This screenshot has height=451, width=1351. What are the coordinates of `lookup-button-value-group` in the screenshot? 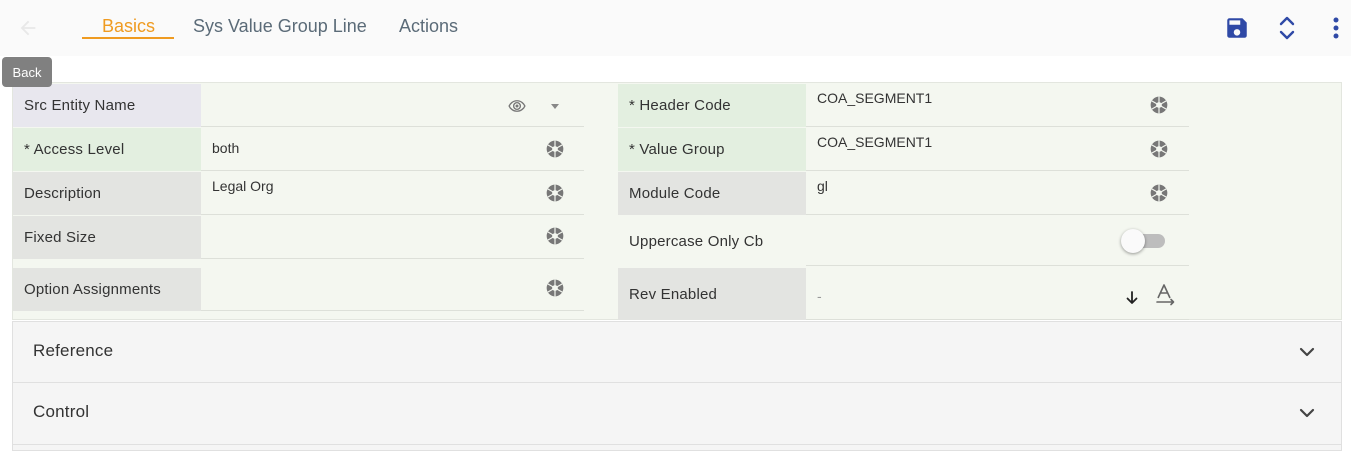 It's located at (1159, 149).